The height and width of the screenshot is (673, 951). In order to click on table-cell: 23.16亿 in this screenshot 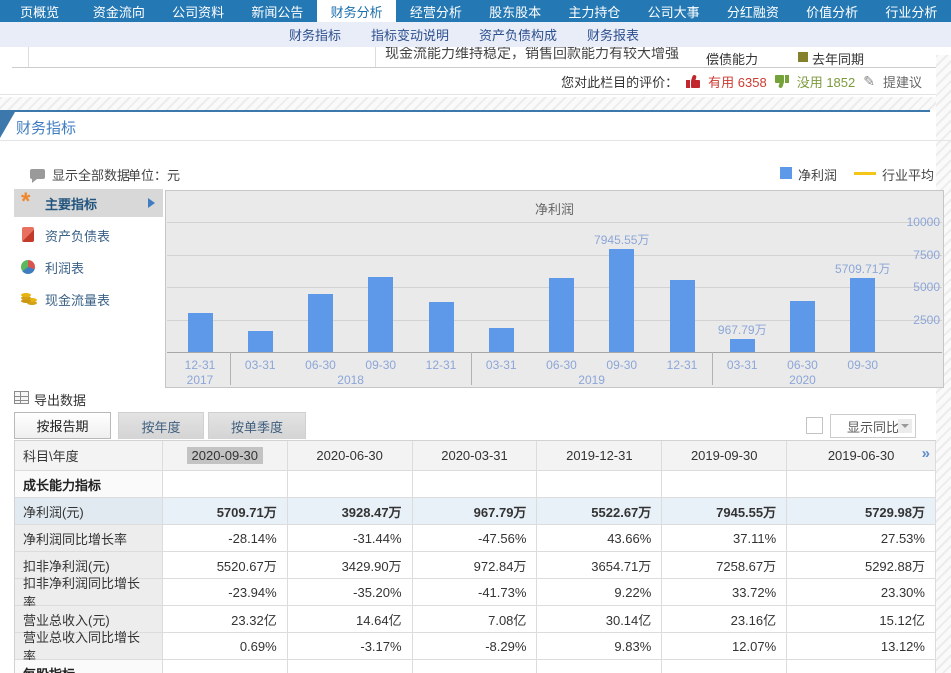, I will do `click(725, 619)`.